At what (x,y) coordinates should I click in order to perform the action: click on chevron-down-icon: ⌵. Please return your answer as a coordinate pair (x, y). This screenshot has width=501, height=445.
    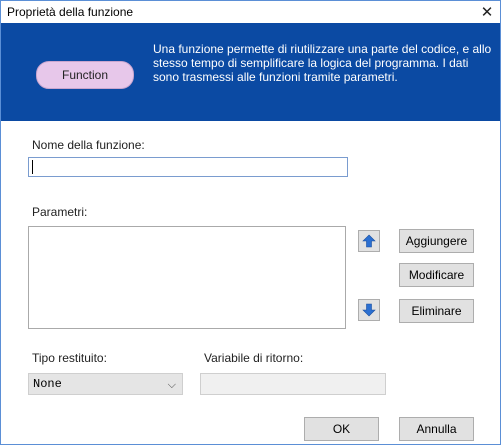
    Looking at the image, I should click on (171, 384).